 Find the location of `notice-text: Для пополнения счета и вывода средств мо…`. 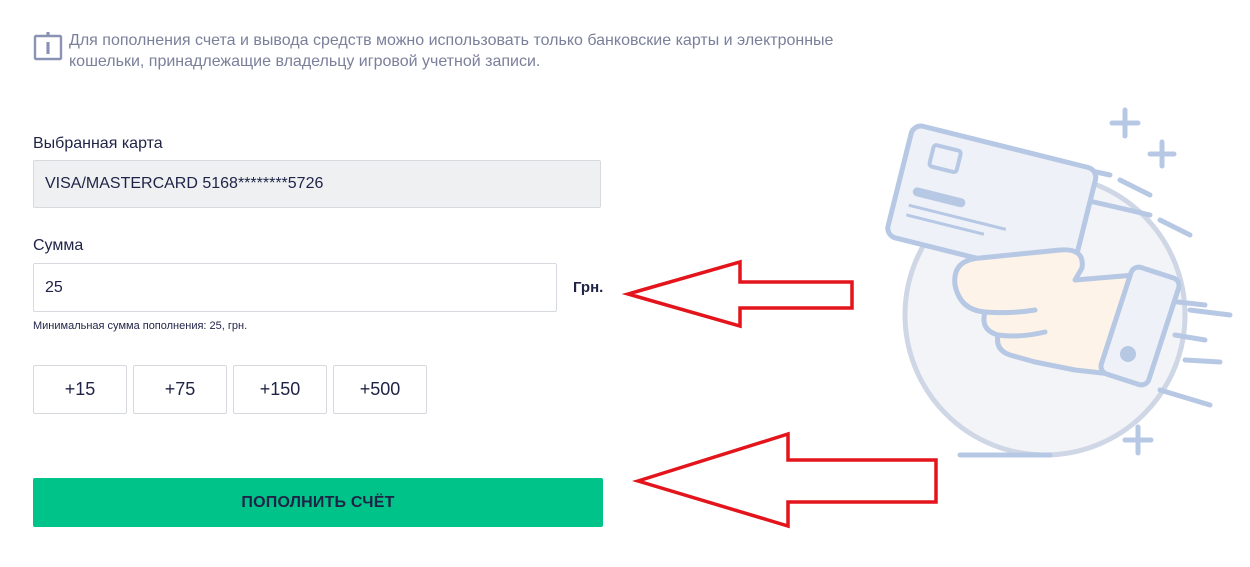

notice-text: Для пополнения счета и вывода средств мо… is located at coordinates (464, 51).